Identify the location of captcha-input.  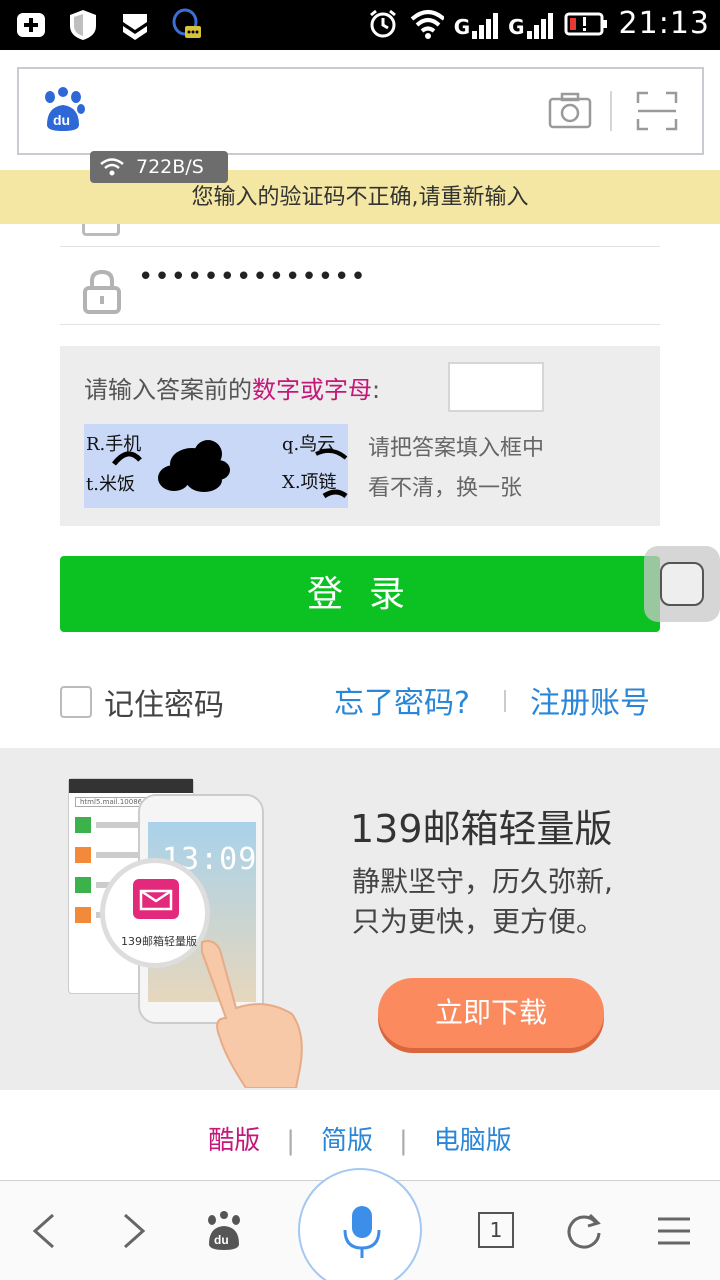
(496, 387).